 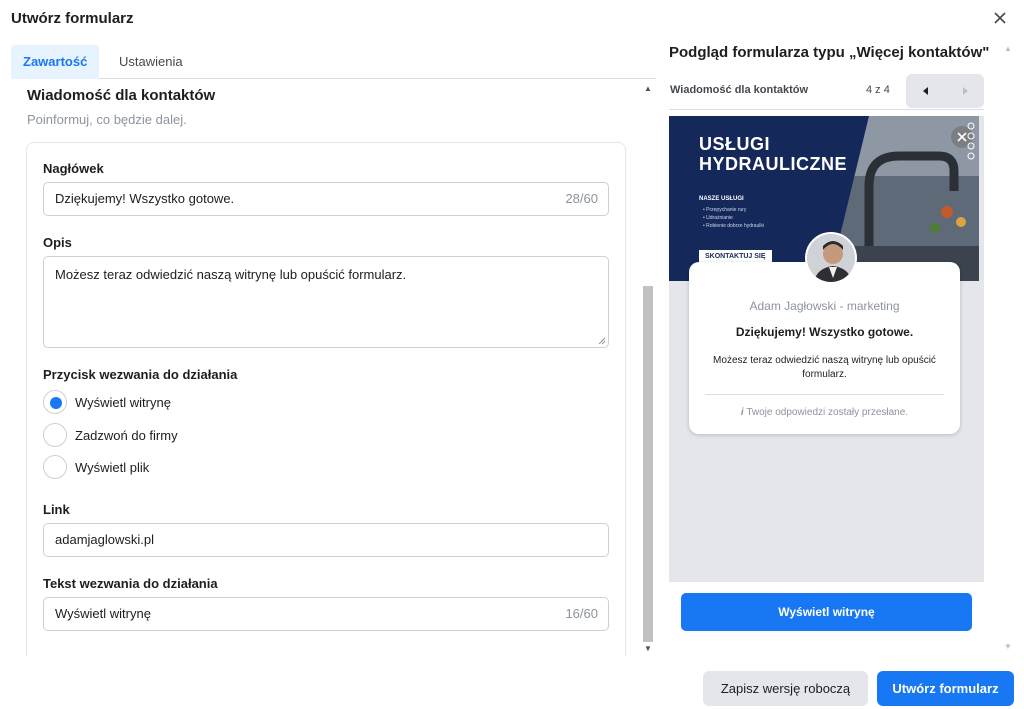 I want to click on carousel-dots-icon, so click(x=971, y=141).